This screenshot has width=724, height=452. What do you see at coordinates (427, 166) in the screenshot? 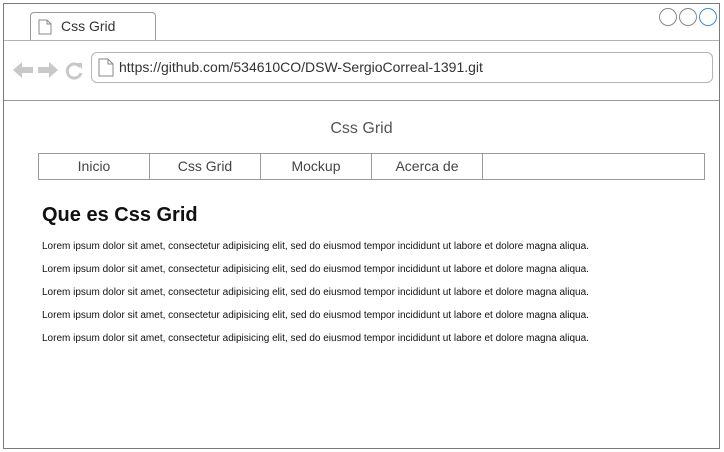
I see `menu-item-acerca-de: Acerca de` at bounding box center [427, 166].